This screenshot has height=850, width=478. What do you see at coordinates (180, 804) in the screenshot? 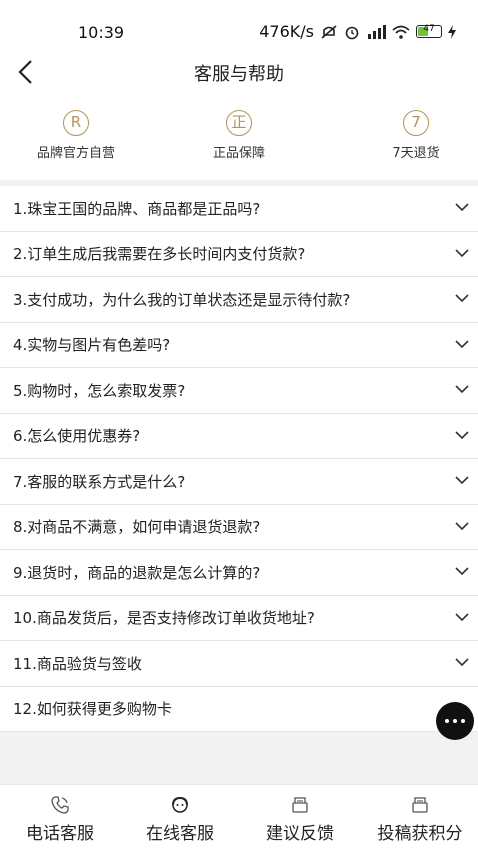
I see `agent-icon` at bounding box center [180, 804].